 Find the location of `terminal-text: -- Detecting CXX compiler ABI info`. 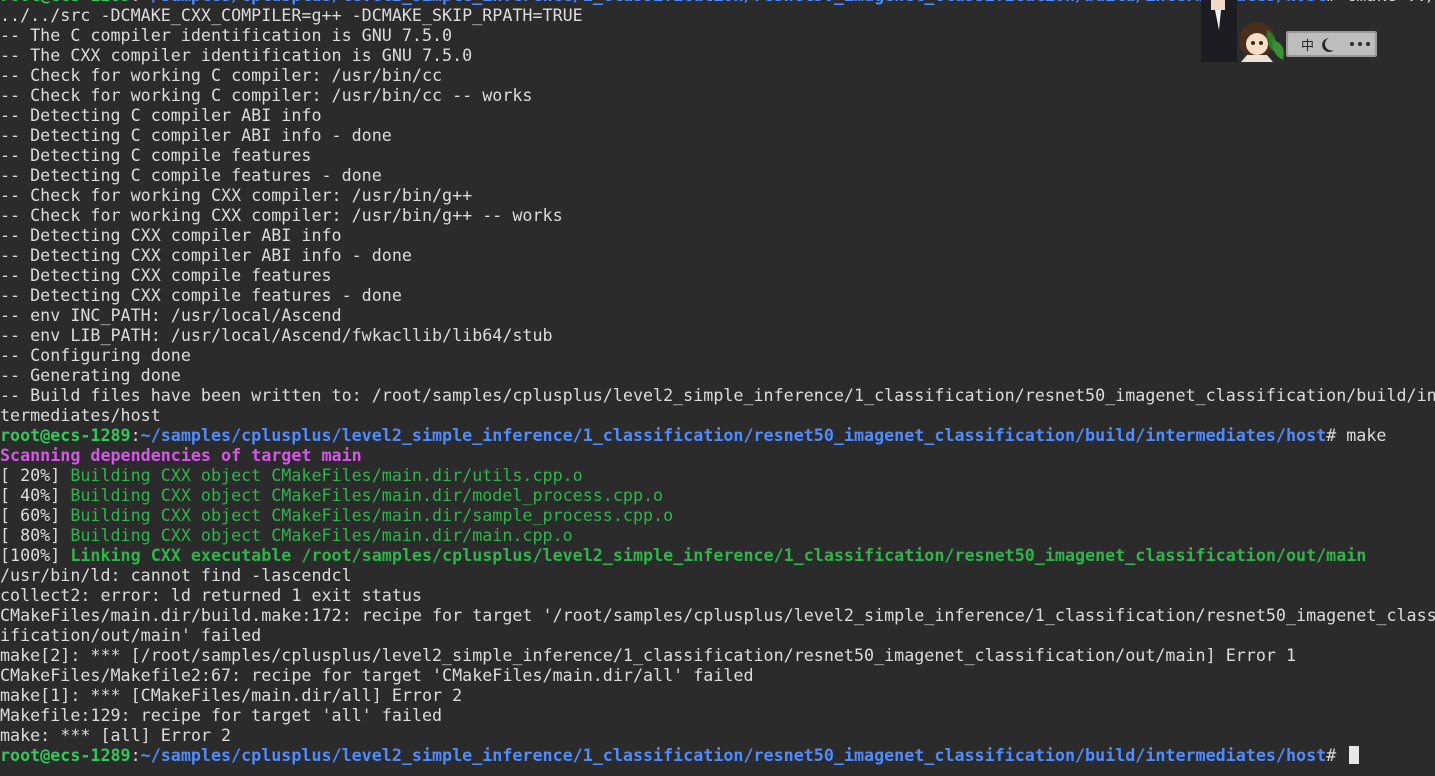

terminal-text: -- Detecting CXX compiler ABI info is located at coordinates (171, 235).